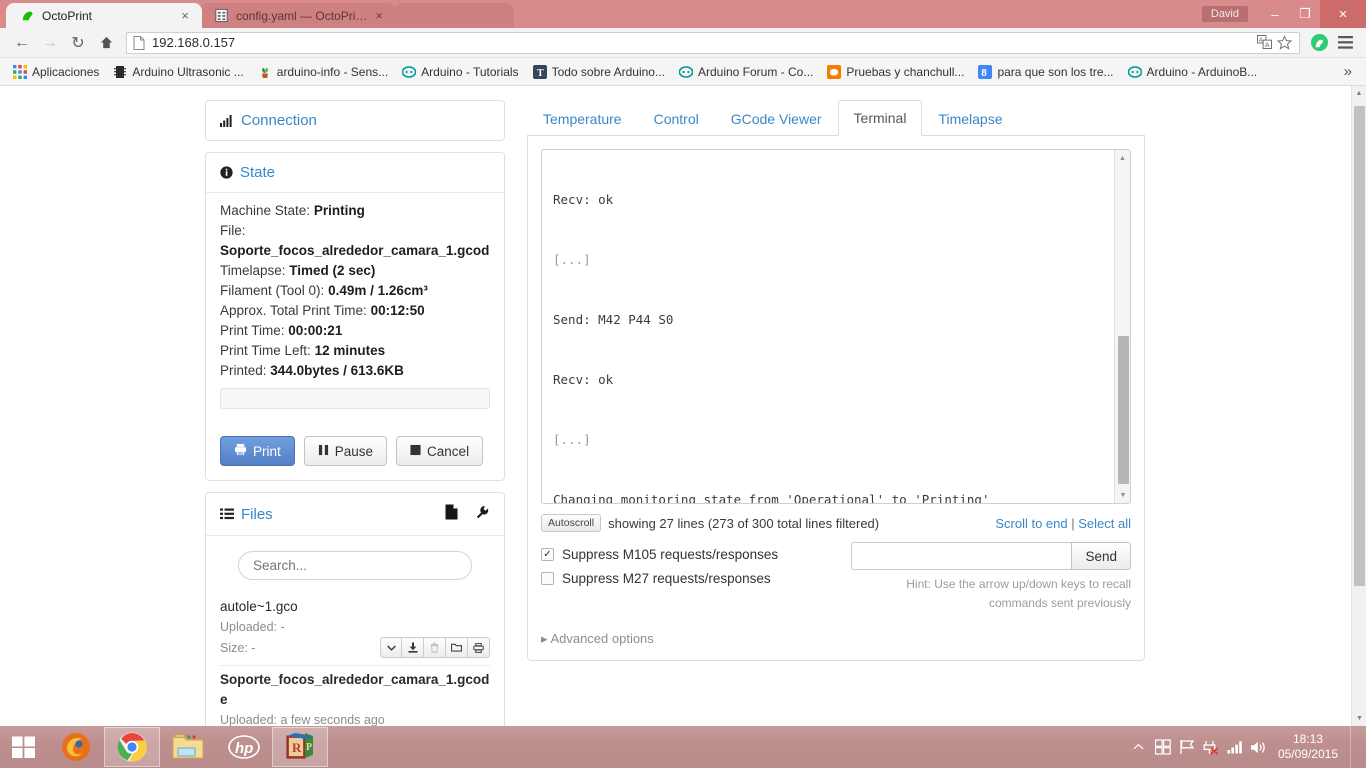 This screenshot has width=1366, height=768. Describe the element at coordinates (1284, 42) in the screenshot. I see `bookmark-star-icon` at that location.